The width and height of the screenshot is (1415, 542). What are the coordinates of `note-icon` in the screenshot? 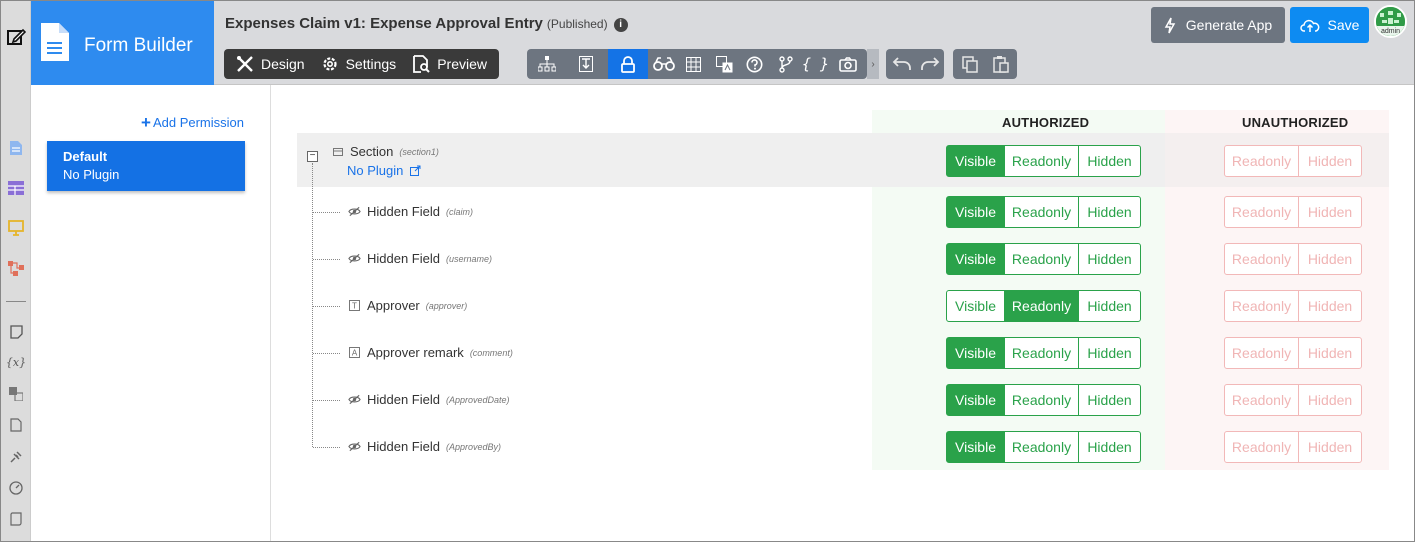 It's located at (16, 332).